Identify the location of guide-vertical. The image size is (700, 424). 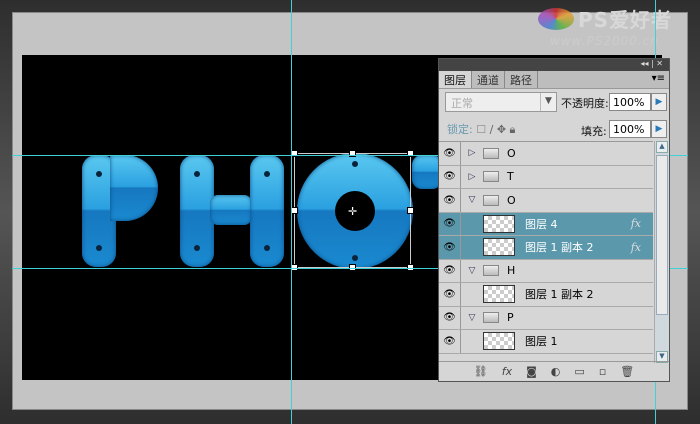
(291, 212).